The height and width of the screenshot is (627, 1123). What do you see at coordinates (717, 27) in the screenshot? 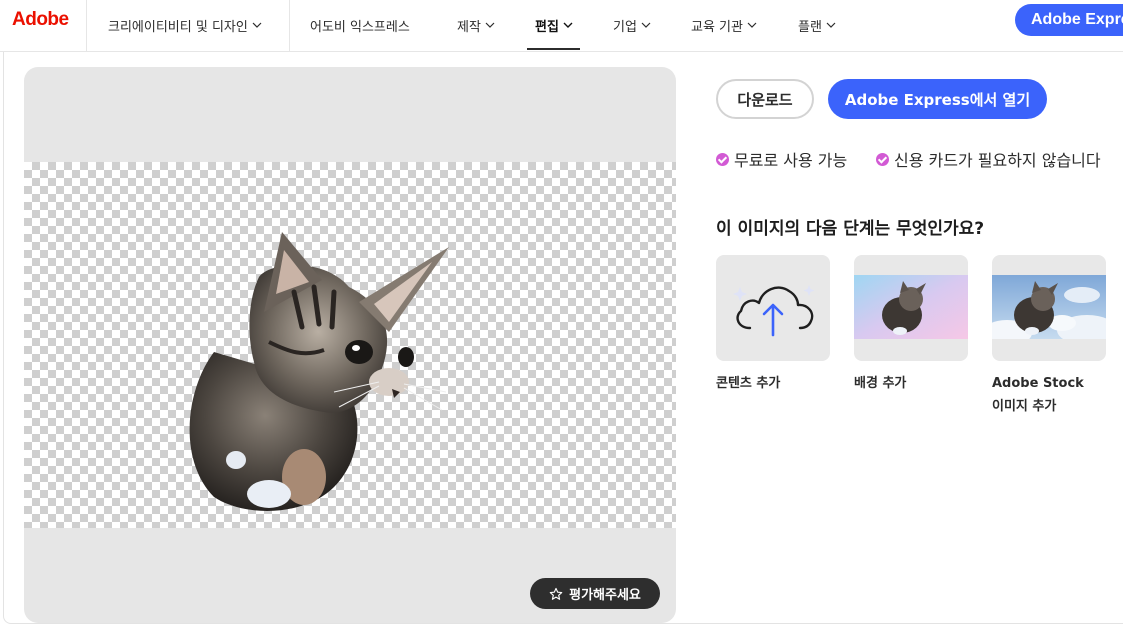
I see `nav-item-label: 교육 기관` at bounding box center [717, 27].